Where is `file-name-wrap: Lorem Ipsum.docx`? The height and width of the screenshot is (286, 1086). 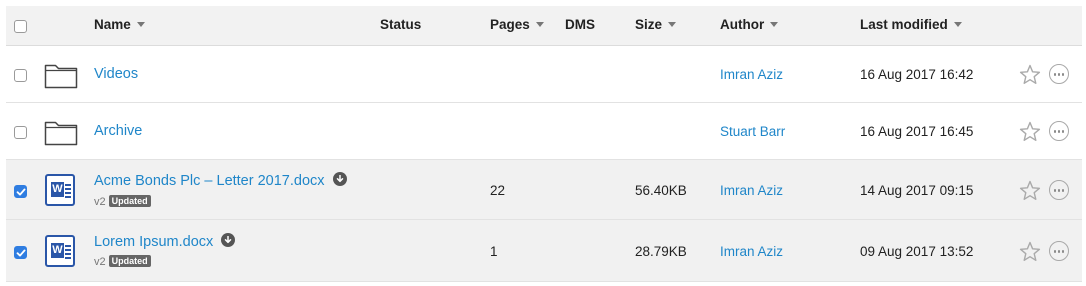
file-name-wrap: Lorem Ipsum.docx is located at coordinates (165, 241).